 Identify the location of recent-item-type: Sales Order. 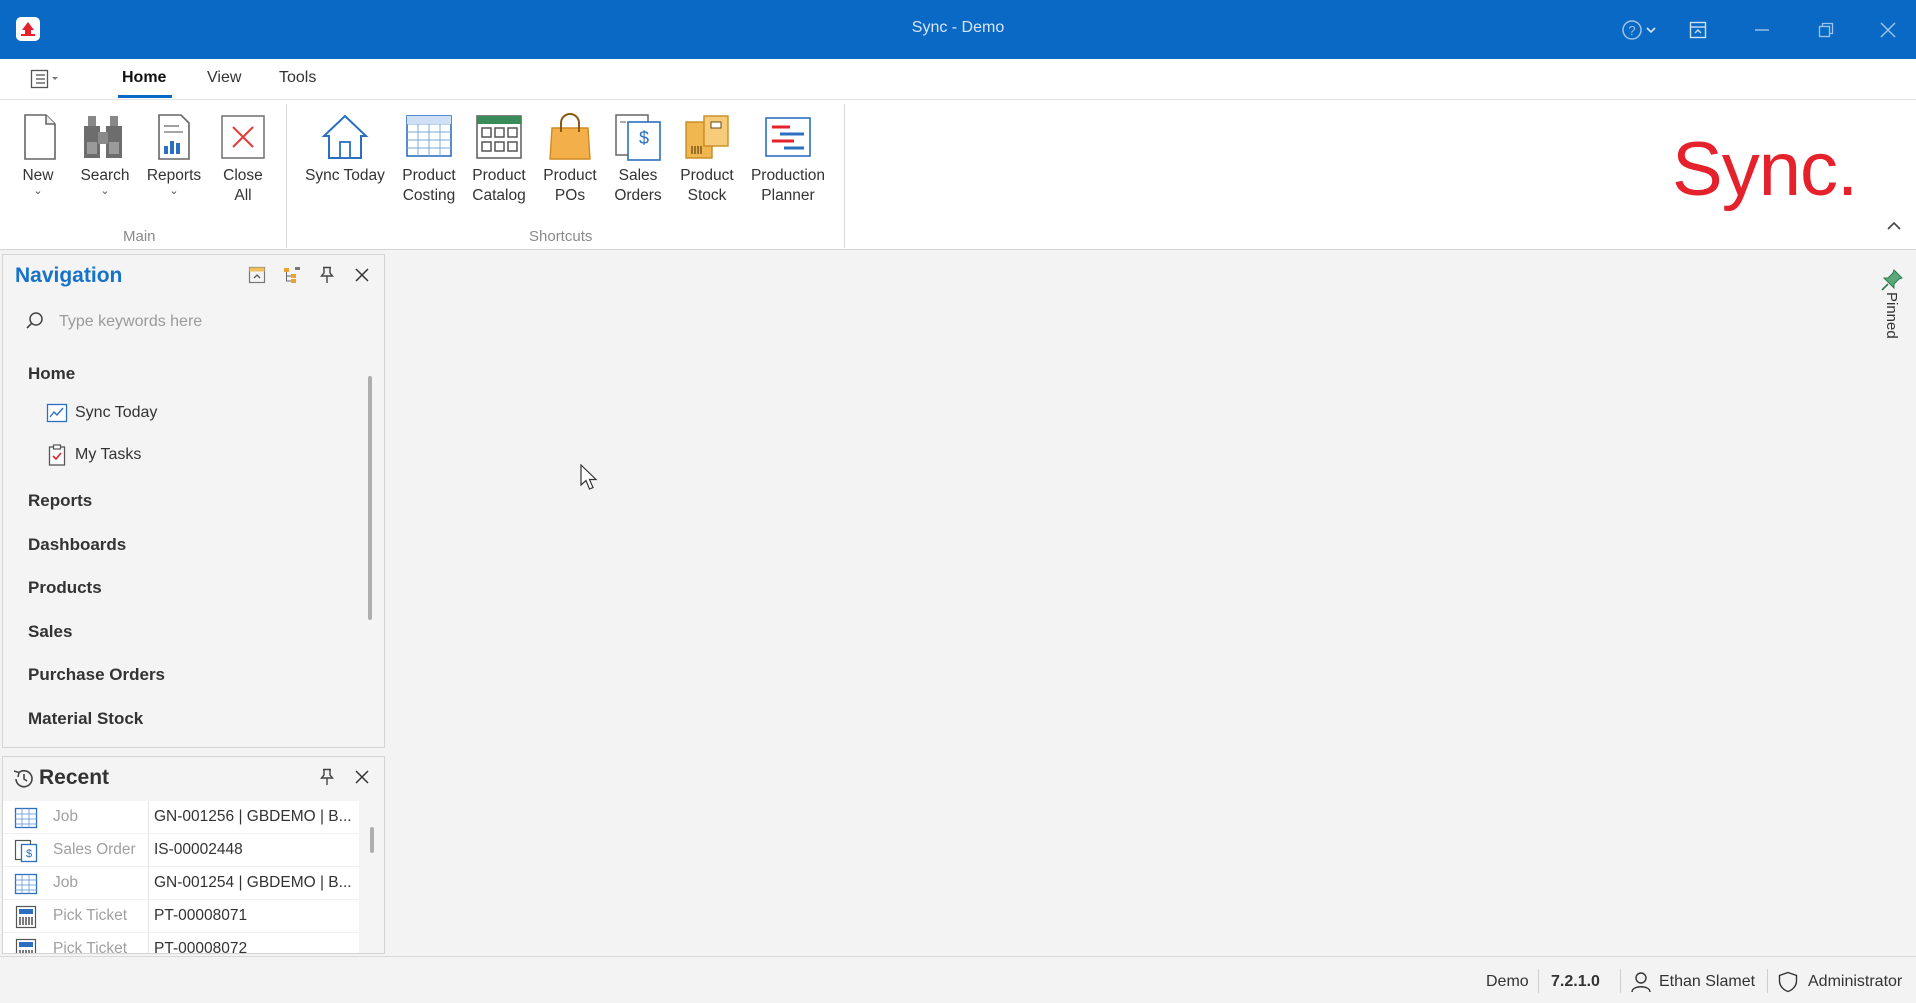
(94, 849).